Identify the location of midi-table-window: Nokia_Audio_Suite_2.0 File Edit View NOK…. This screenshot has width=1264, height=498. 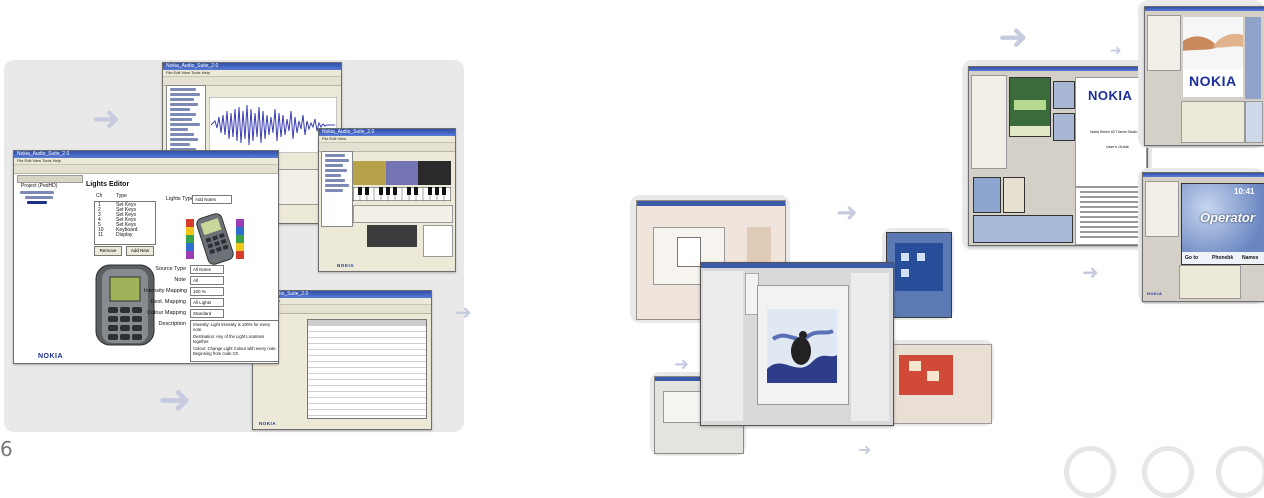
(342, 360).